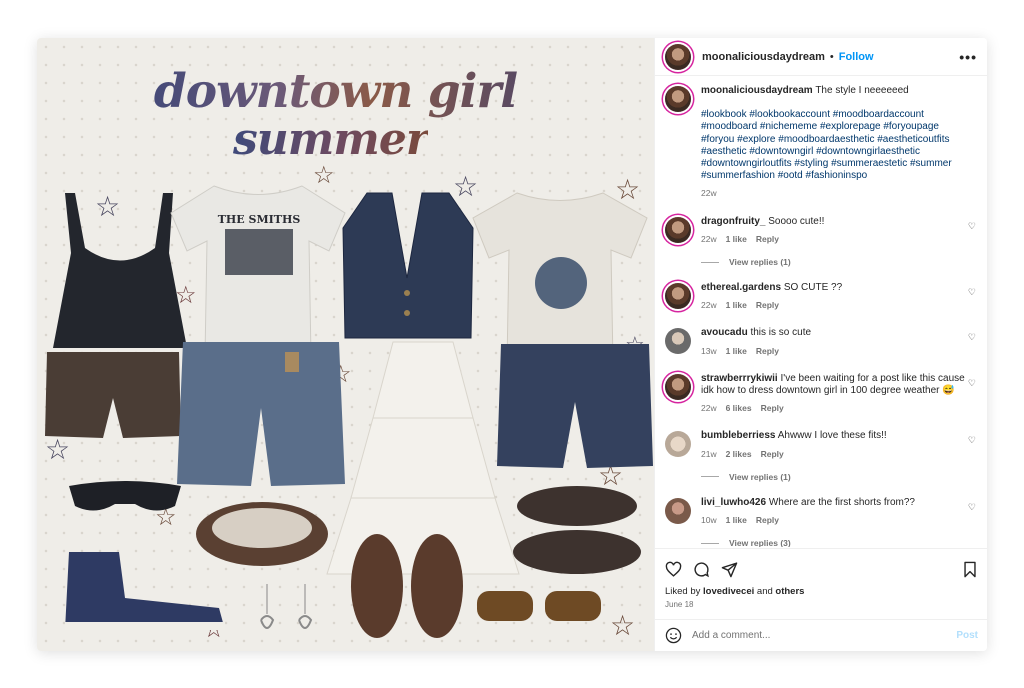 The height and width of the screenshot is (688, 1024). What do you see at coordinates (729, 569) in the screenshot?
I see `send-icon` at bounding box center [729, 569].